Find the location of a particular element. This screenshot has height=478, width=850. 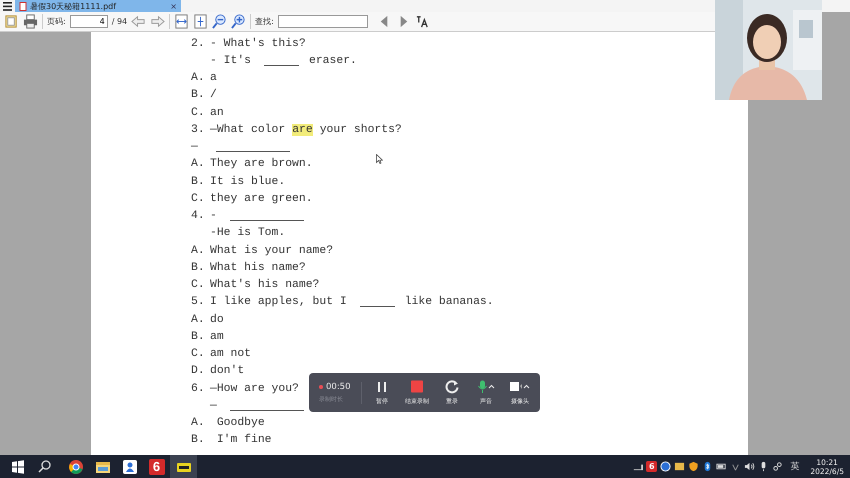

zoom-in-icon is located at coordinates (238, 21).